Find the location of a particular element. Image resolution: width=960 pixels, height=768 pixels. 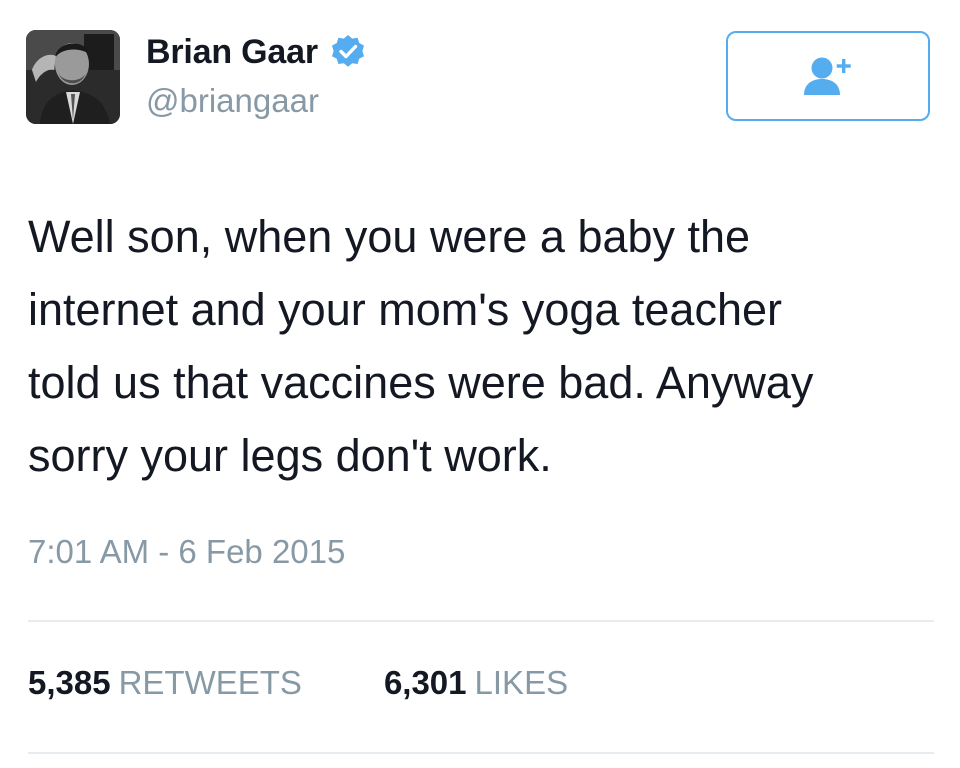

tweet-timestamp: 7:01 AM - 6 Feb 2015 is located at coordinates (186, 552).